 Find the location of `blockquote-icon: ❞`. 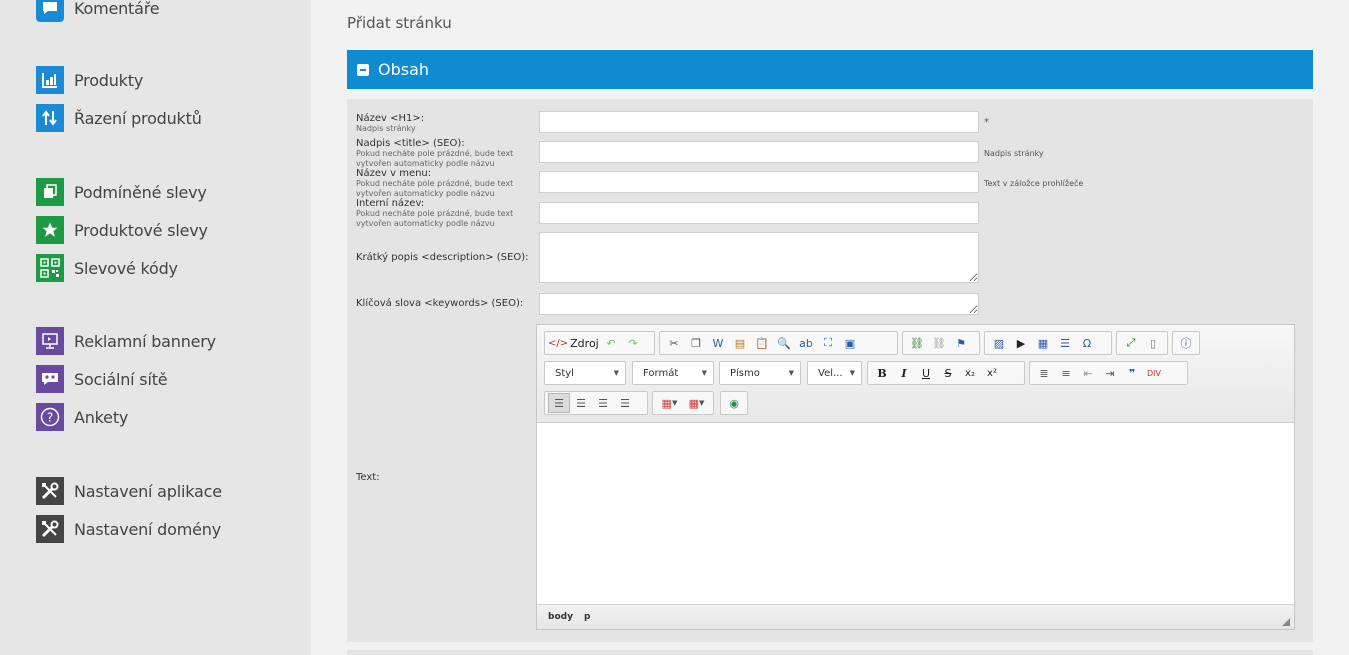

blockquote-icon: ❞ is located at coordinates (1132, 373).